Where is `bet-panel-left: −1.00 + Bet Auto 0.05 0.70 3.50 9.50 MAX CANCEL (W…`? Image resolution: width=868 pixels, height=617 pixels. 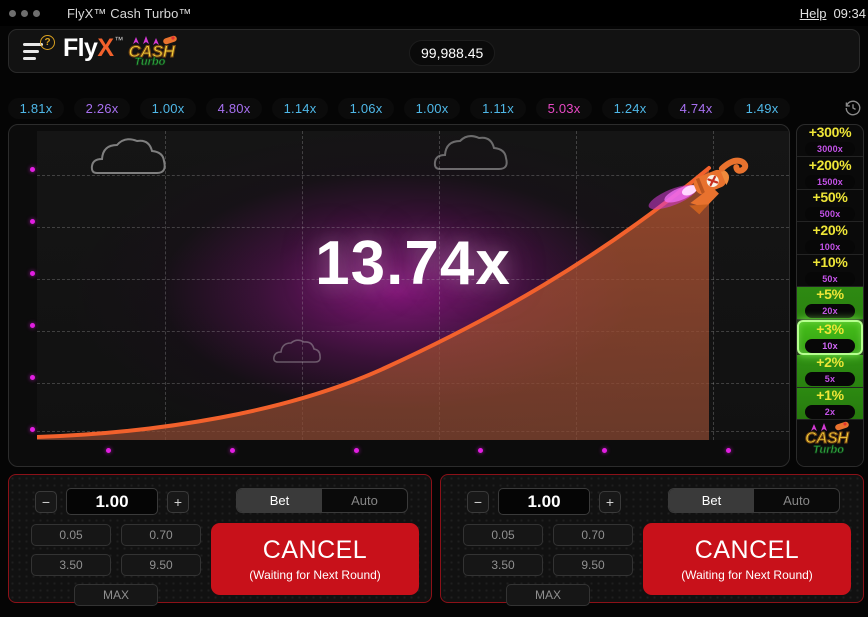
bet-panel-left: −1.00 + Bet Auto 0.05 0.70 3.50 9.50 MAX CANCEL (W… is located at coordinates (220, 540).